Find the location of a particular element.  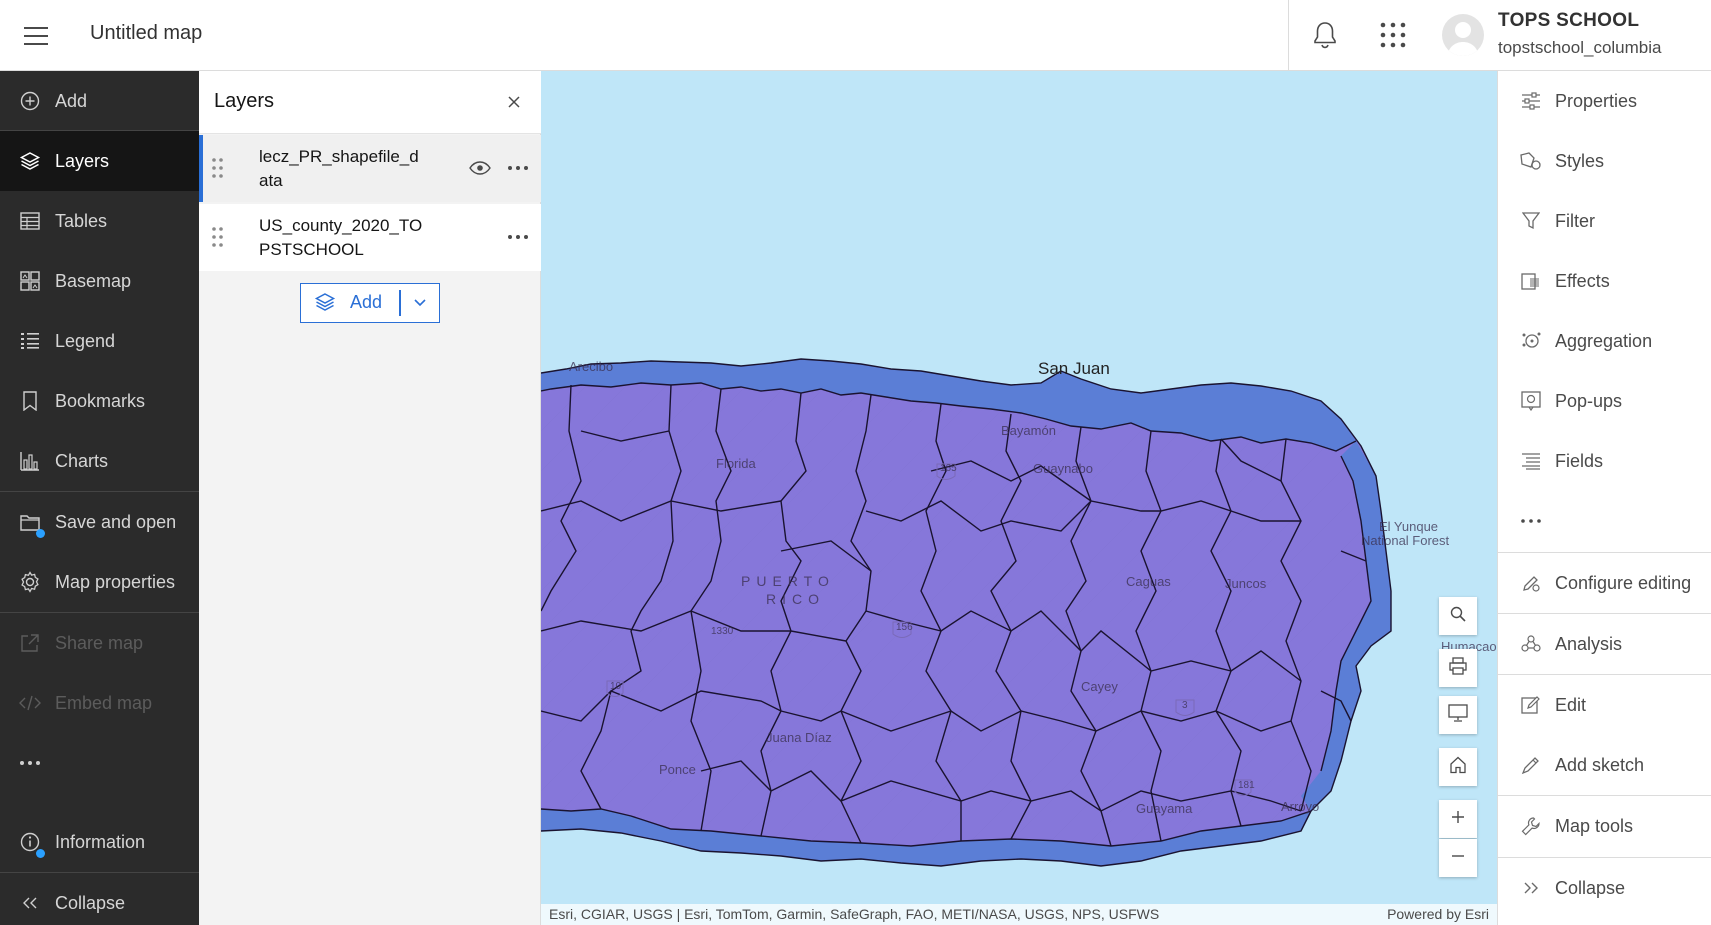

tool-fields: Fields is located at coordinates (1604, 461).